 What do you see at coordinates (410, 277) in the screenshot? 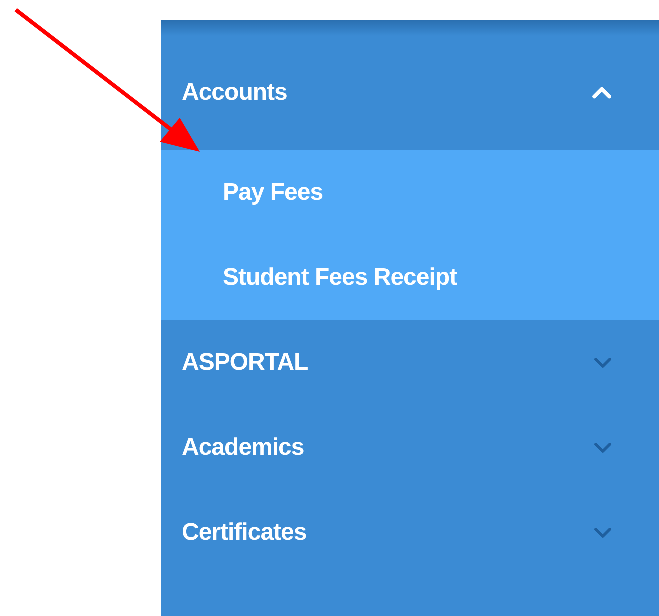
I see `submenu-item: Student Fees Receipt` at bounding box center [410, 277].